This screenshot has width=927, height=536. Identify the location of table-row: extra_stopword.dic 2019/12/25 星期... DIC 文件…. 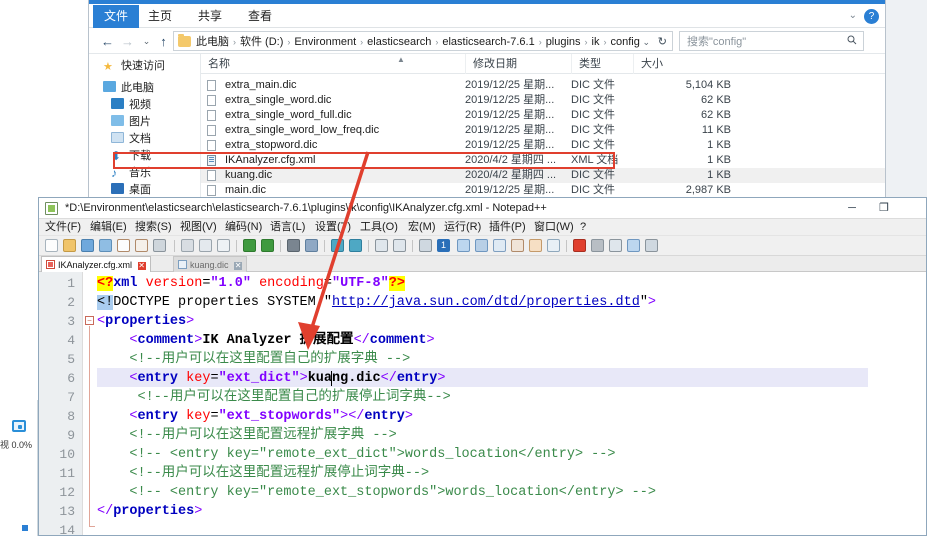
(543, 145).